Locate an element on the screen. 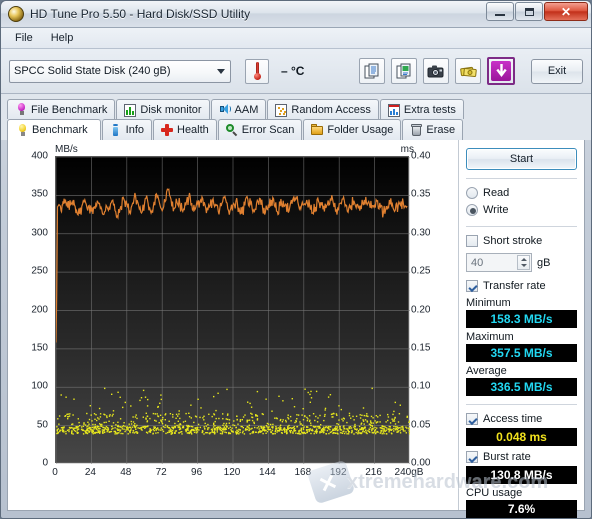 The height and width of the screenshot is (519, 592). tab-disk-monitor: Disk monitor is located at coordinates (163, 109).